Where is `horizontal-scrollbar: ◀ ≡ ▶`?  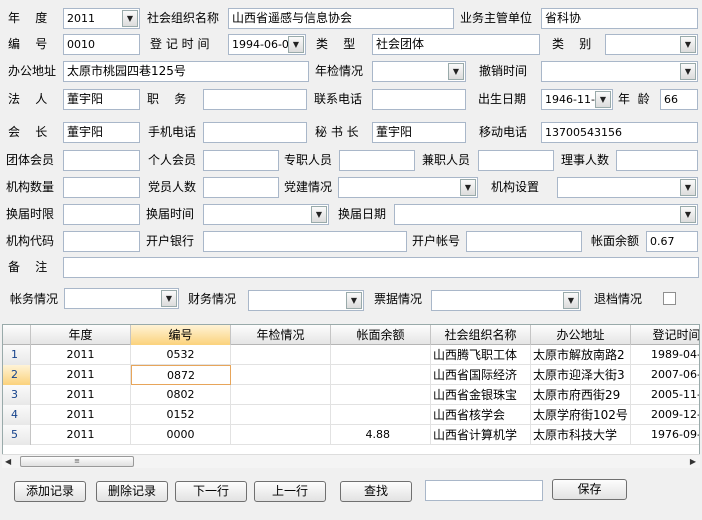
horizontal-scrollbar: ◀ ≡ ▶ is located at coordinates (351, 461).